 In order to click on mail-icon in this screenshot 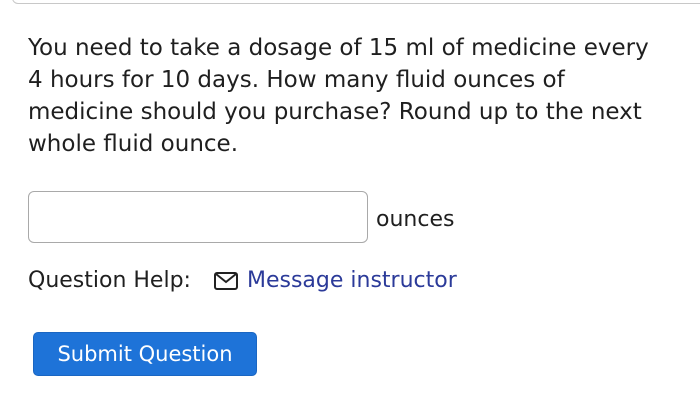, I will do `click(226, 281)`.